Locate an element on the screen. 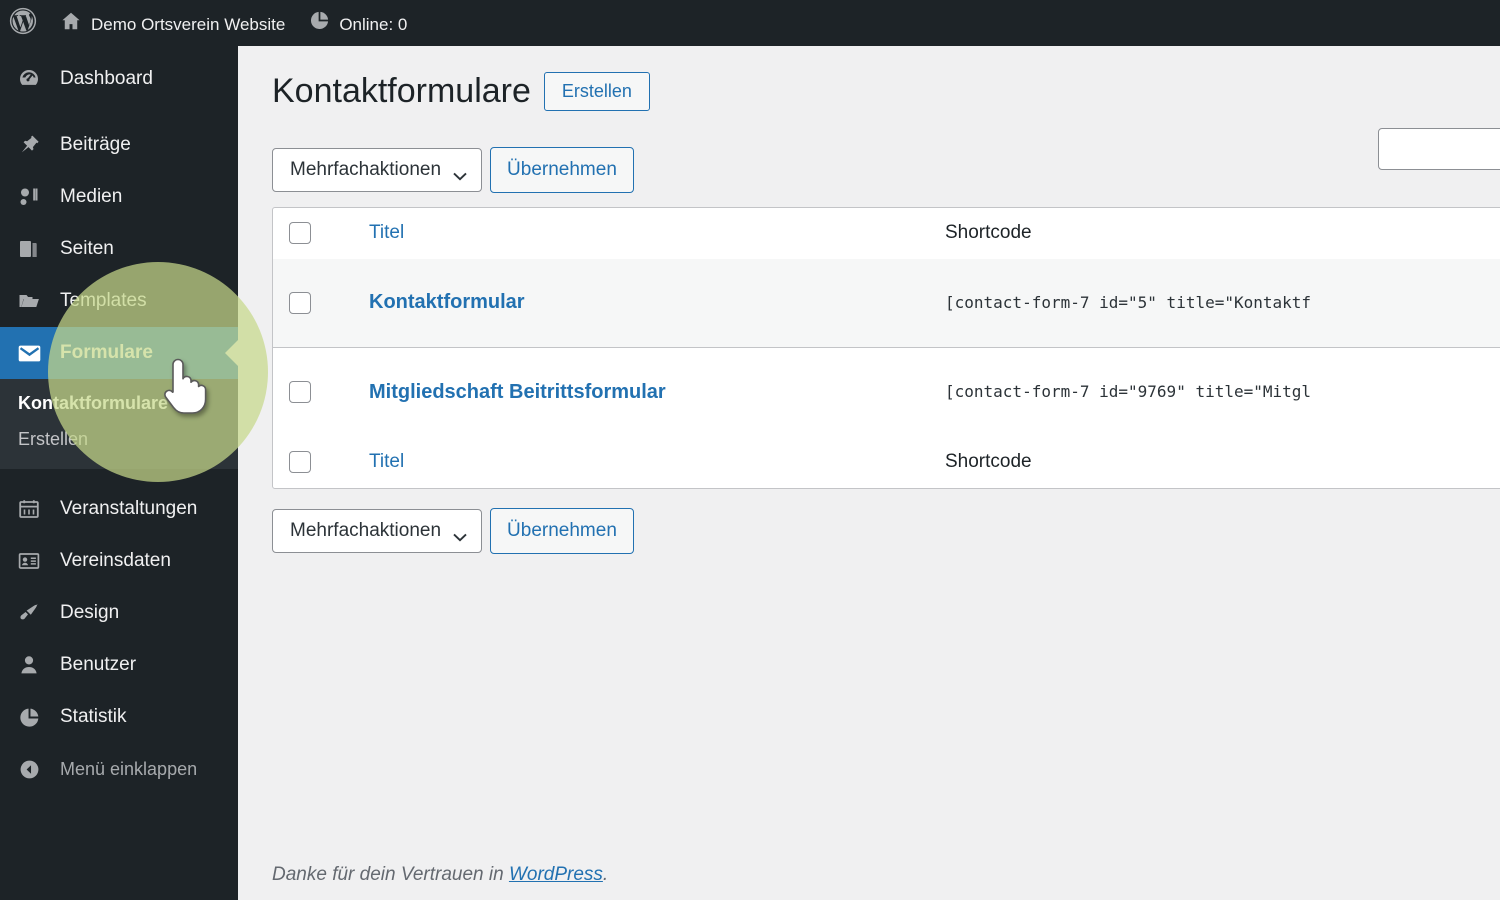  sidebar-item-veranstaltungen: Veranstaltungen is located at coordinates (119, 509).